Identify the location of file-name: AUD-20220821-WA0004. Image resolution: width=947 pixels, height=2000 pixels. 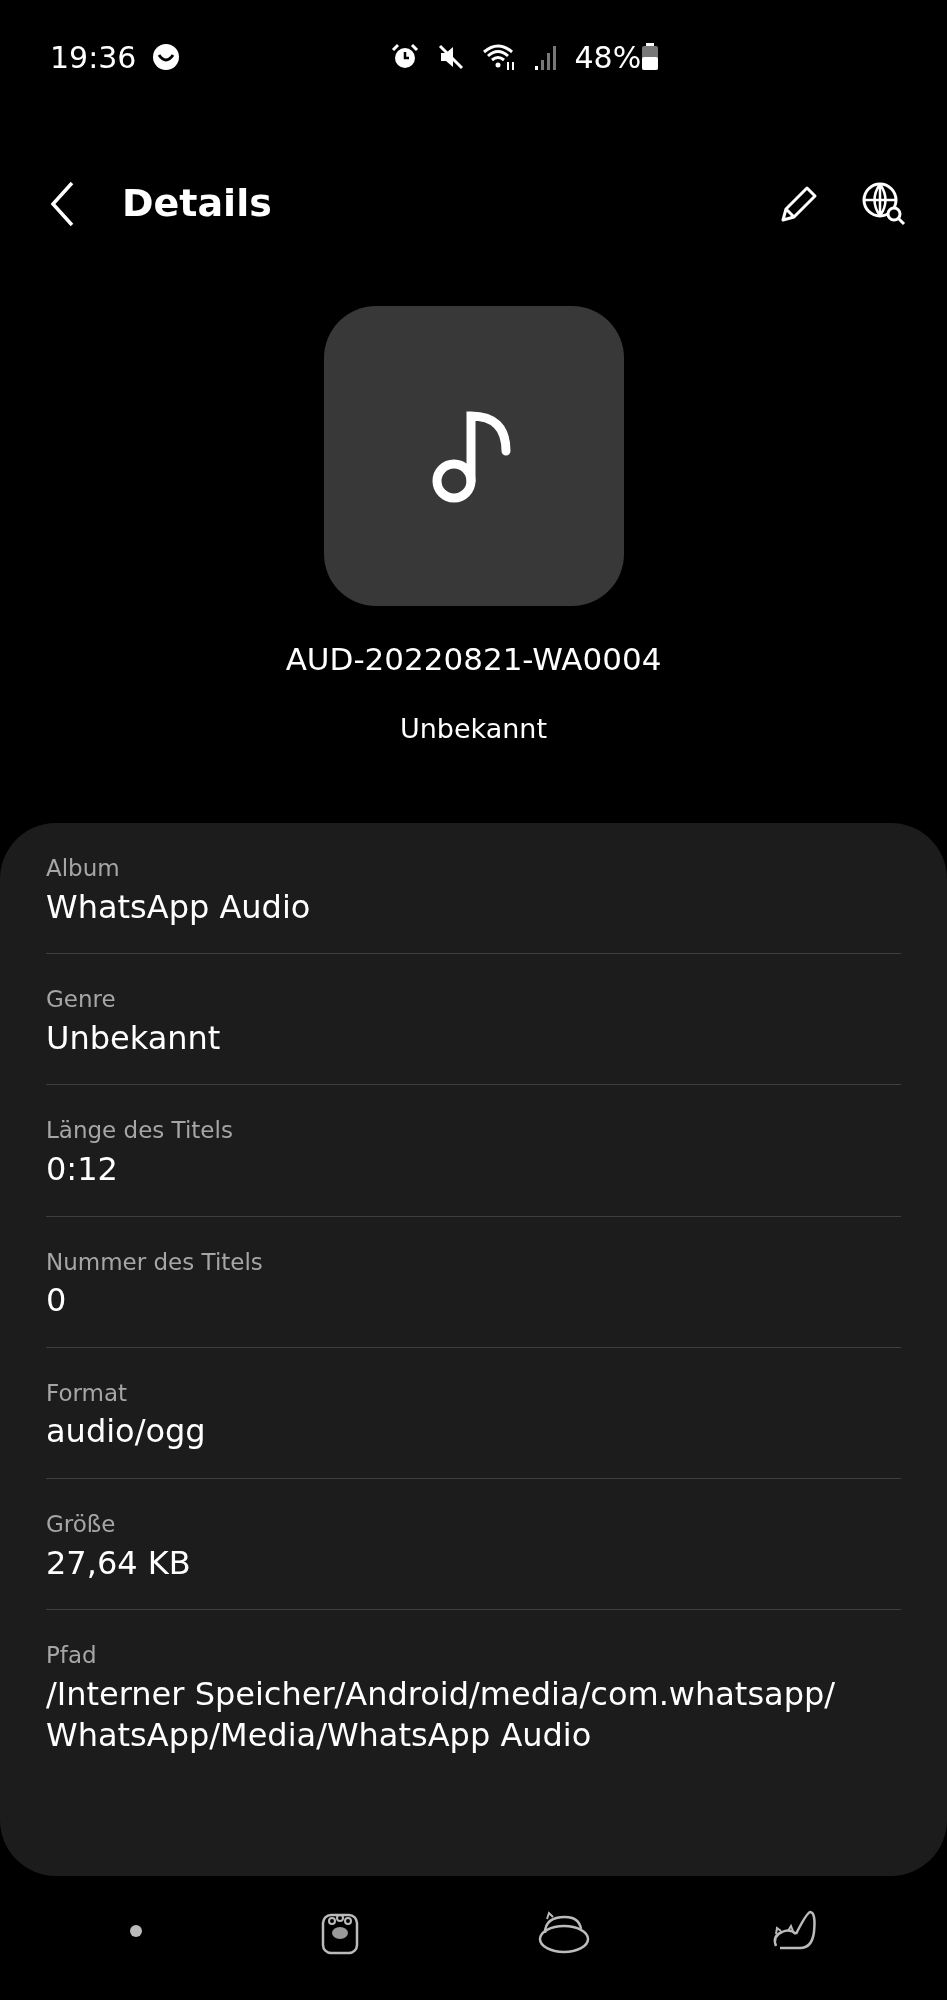
(473, 659).